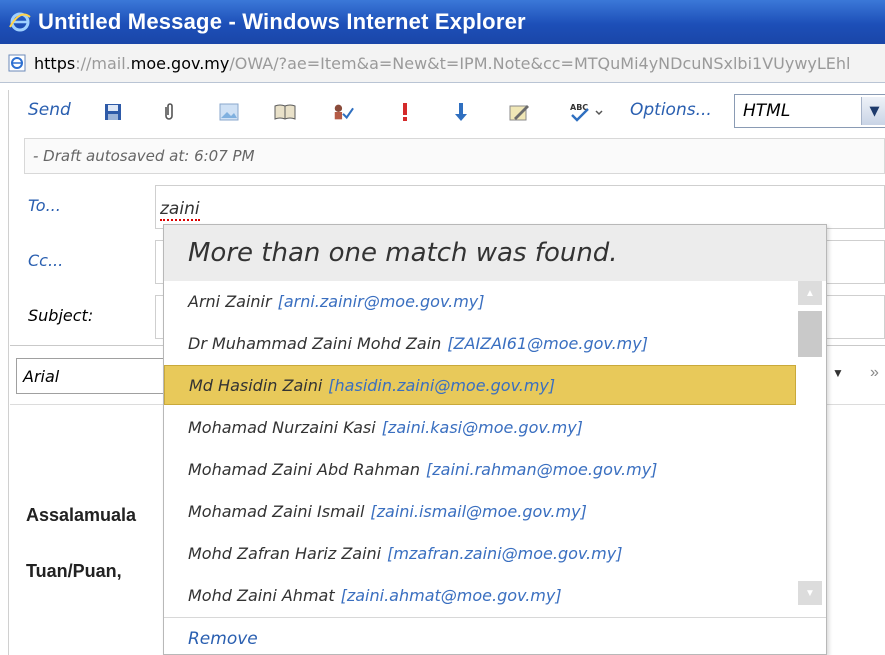  What do you see at coordinates (838, 373) in the screenshot?
I see `dropdown-arrow-icon: ▼` at bounding box center [838, 373].